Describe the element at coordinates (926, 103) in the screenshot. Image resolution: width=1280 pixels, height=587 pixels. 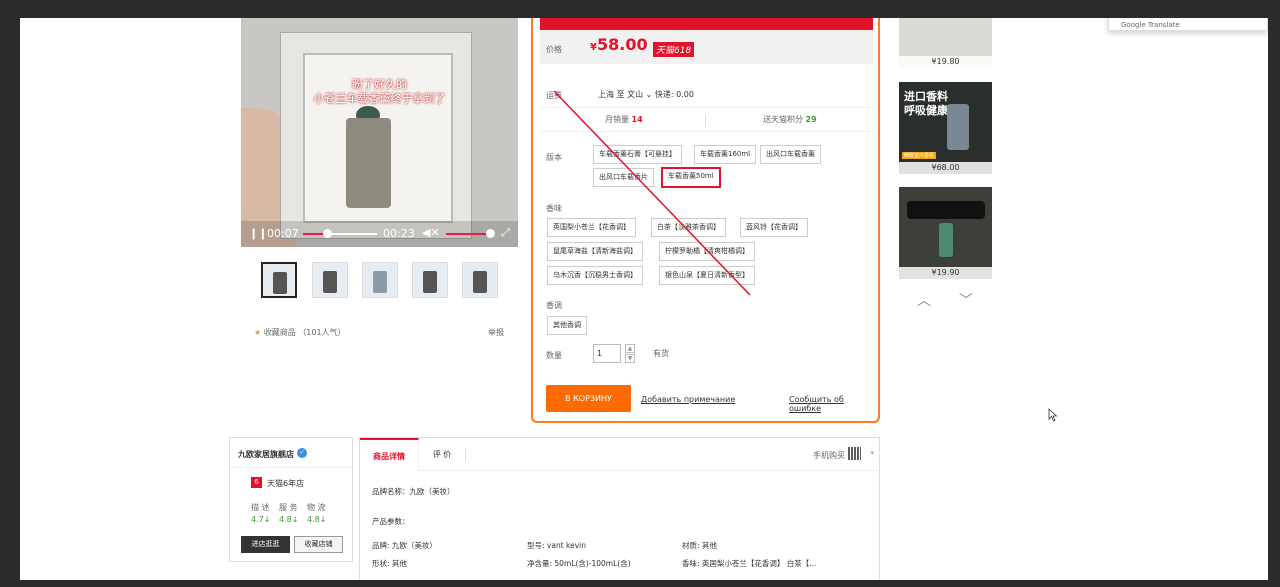
I see `recommended-title: 进口香料 呼吸健康` at that location.